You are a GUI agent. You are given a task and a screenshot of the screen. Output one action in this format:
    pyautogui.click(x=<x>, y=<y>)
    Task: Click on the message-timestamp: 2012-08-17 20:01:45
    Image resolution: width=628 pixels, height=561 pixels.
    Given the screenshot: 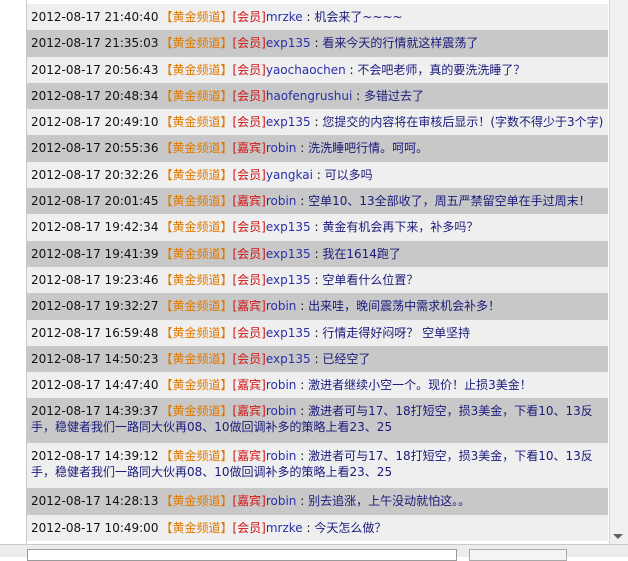 What is the action you would take?
    pyautogui.click(x=95, y=201)
    